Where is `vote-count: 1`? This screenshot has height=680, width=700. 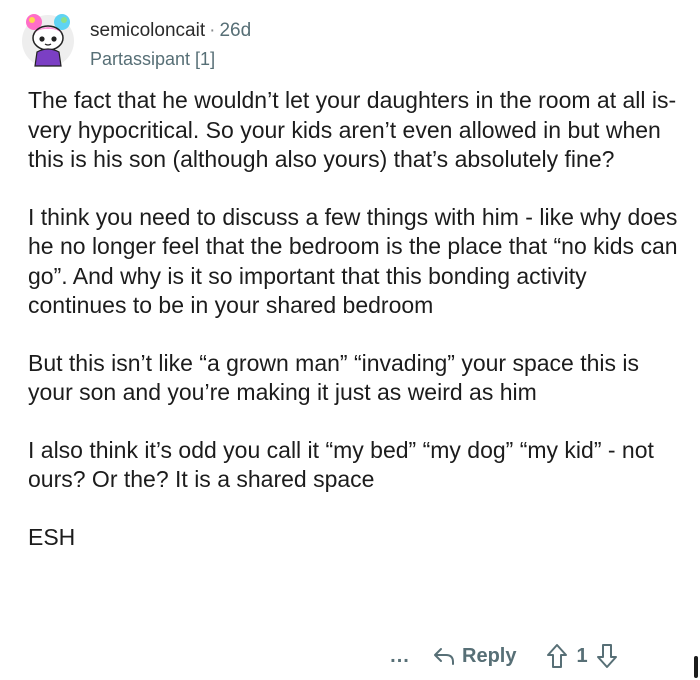
vote-count: 1 is located at coordinates (582, 655).